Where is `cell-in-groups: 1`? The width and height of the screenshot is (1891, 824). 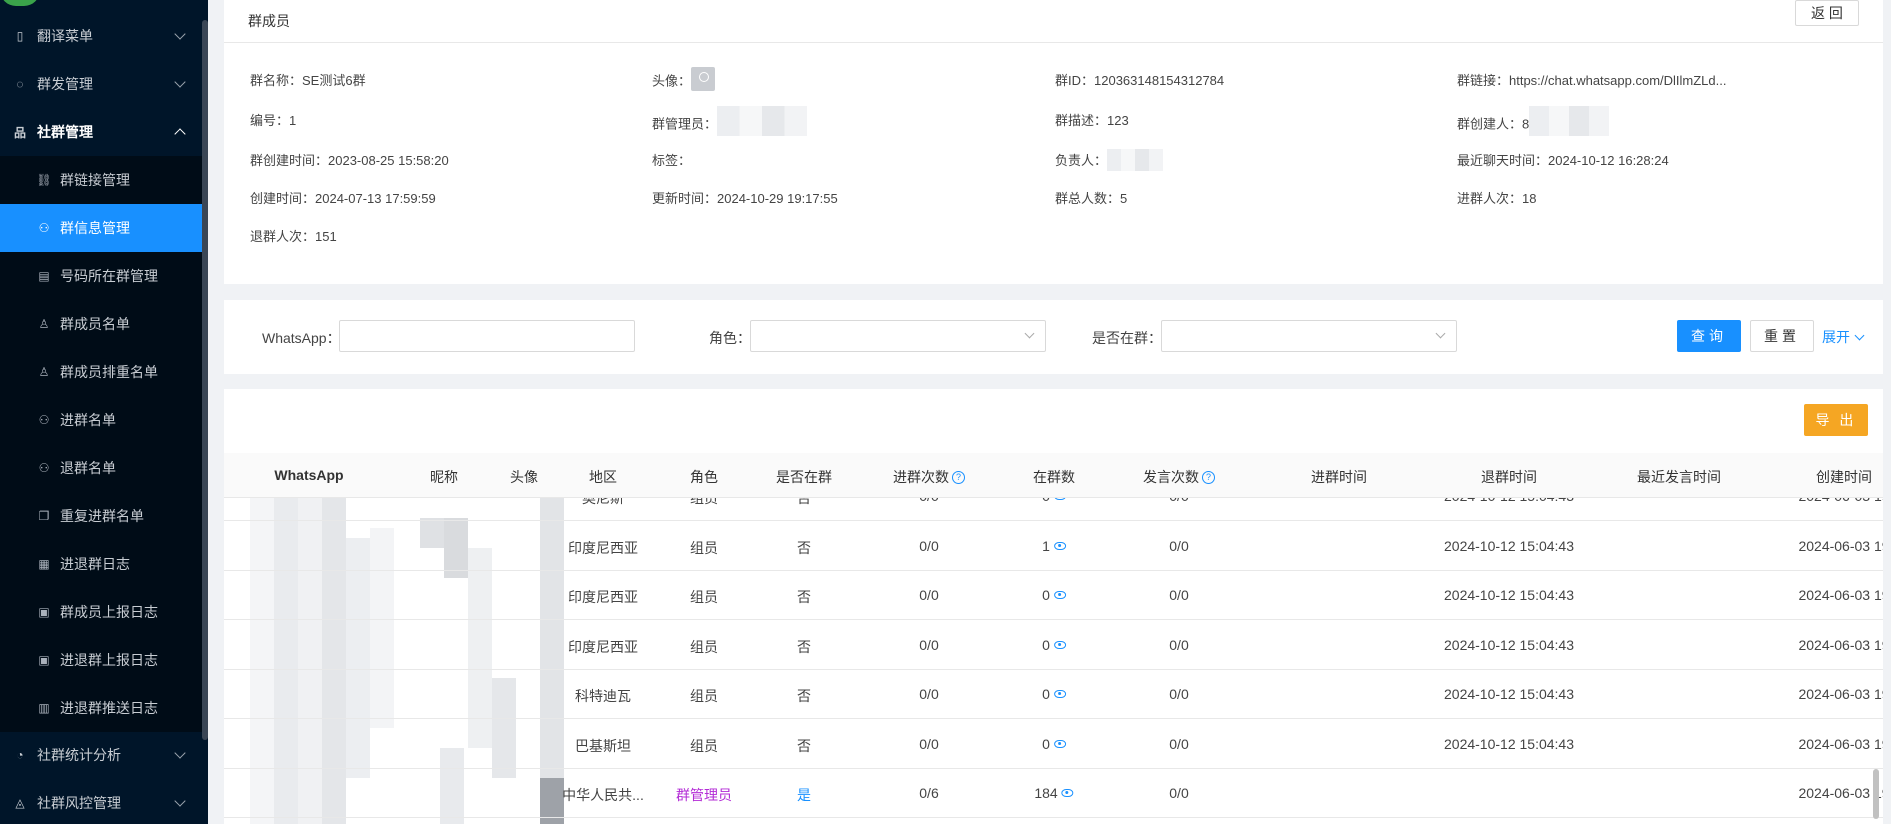
cell-in-groups: 1 is located at coordinates (1054, 546).